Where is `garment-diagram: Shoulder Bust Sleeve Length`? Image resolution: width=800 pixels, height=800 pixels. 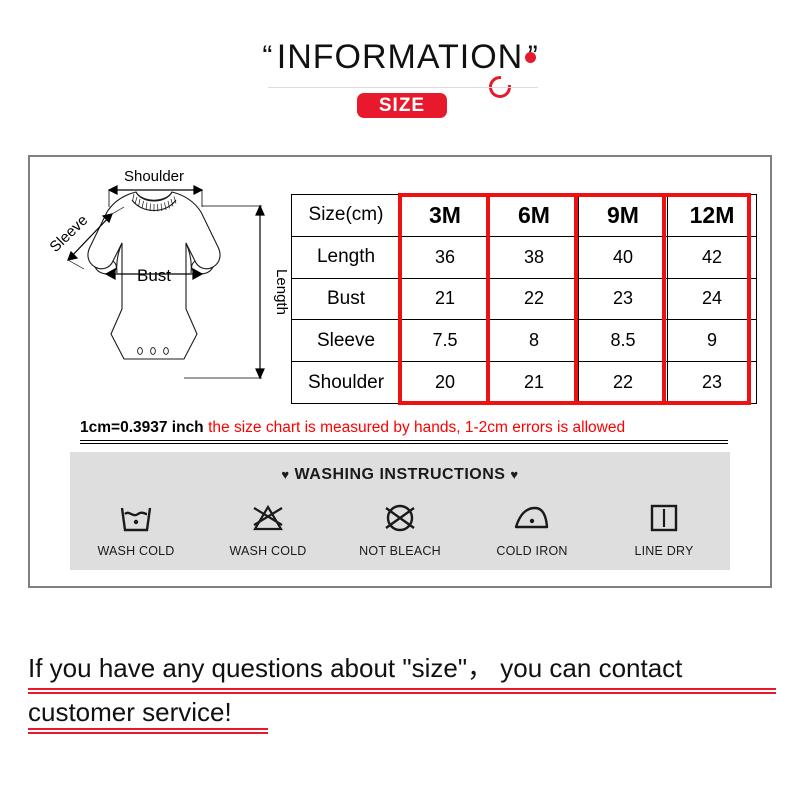 garment-diagram: Shoulder Bust Sleeve Length is located at coordinates (168, 274).